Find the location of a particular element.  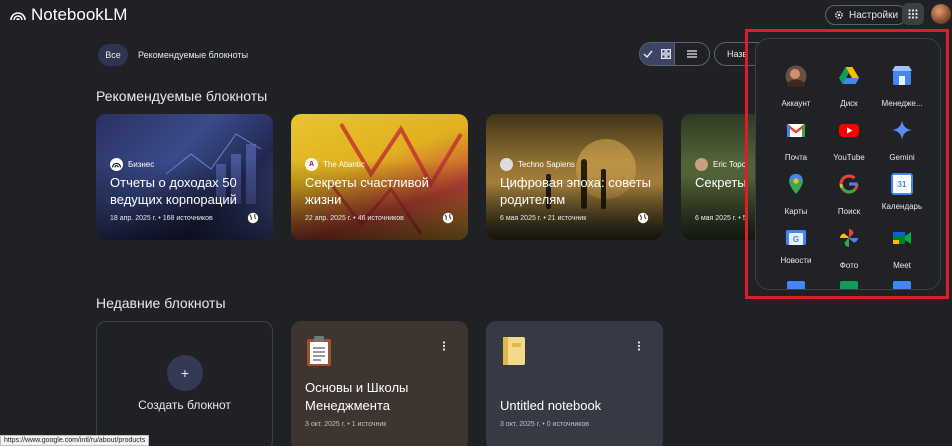

list-view-button is located at coordinates (691, 54).